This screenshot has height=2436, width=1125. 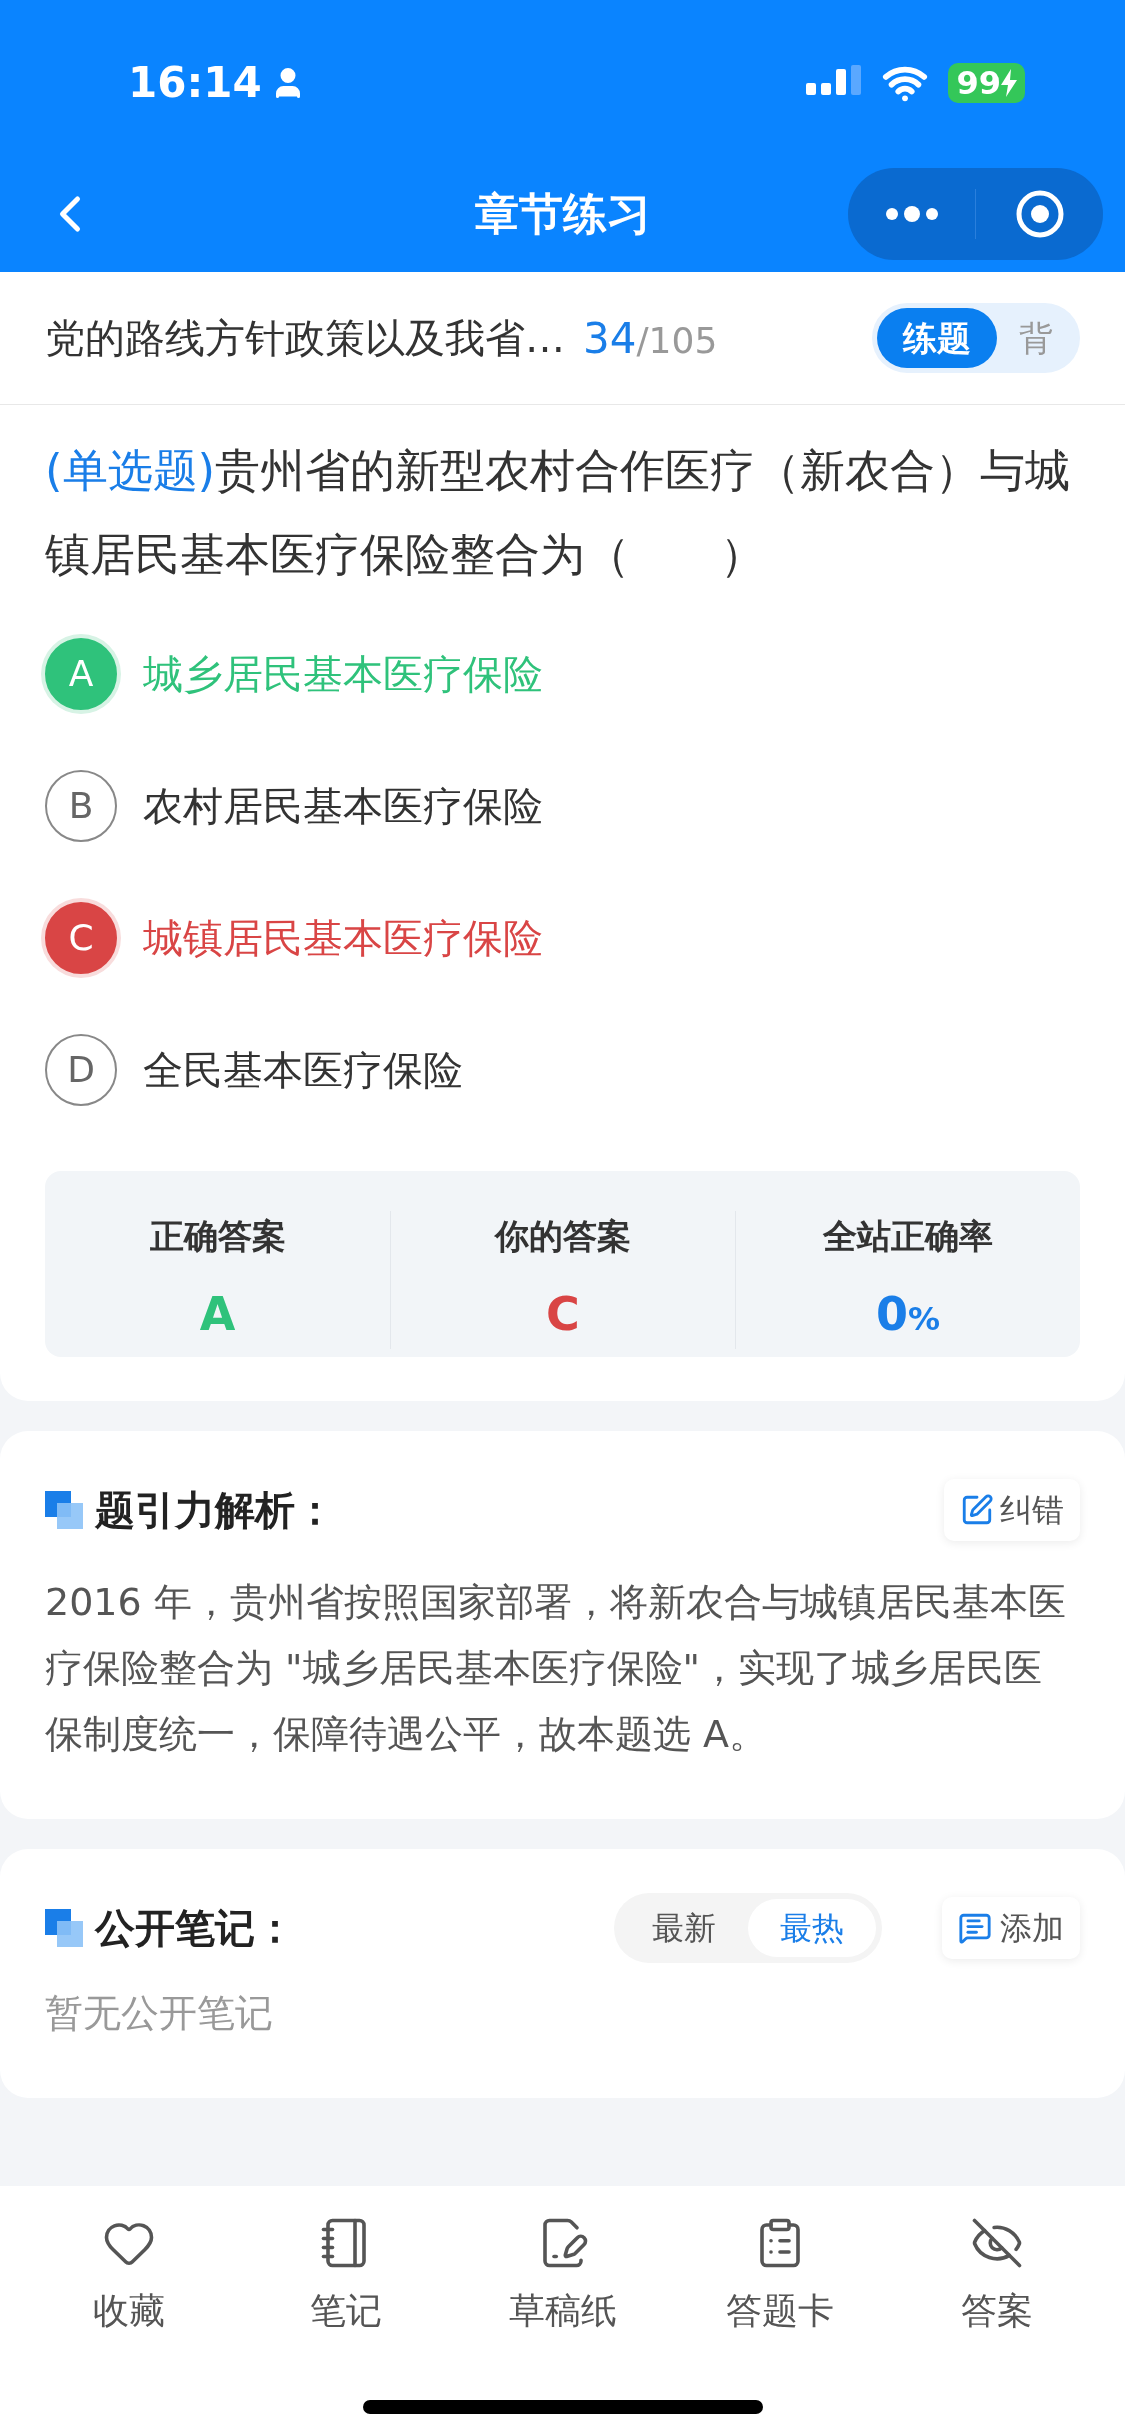 I want to click on section-title: 公开笔记：, so click(x=195, y=1928).